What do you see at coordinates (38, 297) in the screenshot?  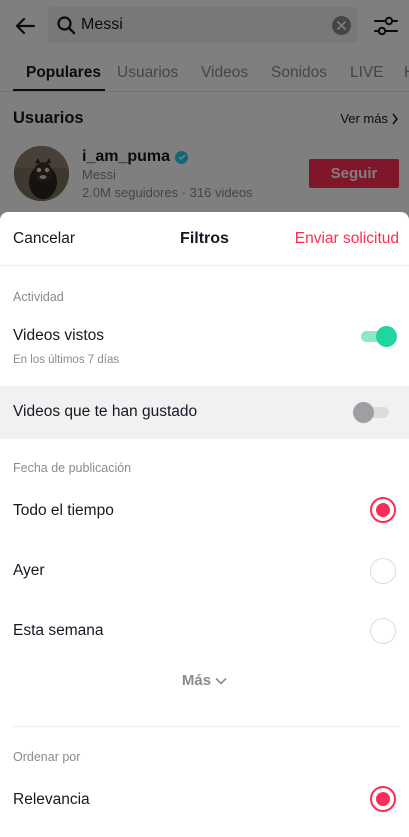 I see `activity-section-label: Actividad` at bounding box center [38, 297].